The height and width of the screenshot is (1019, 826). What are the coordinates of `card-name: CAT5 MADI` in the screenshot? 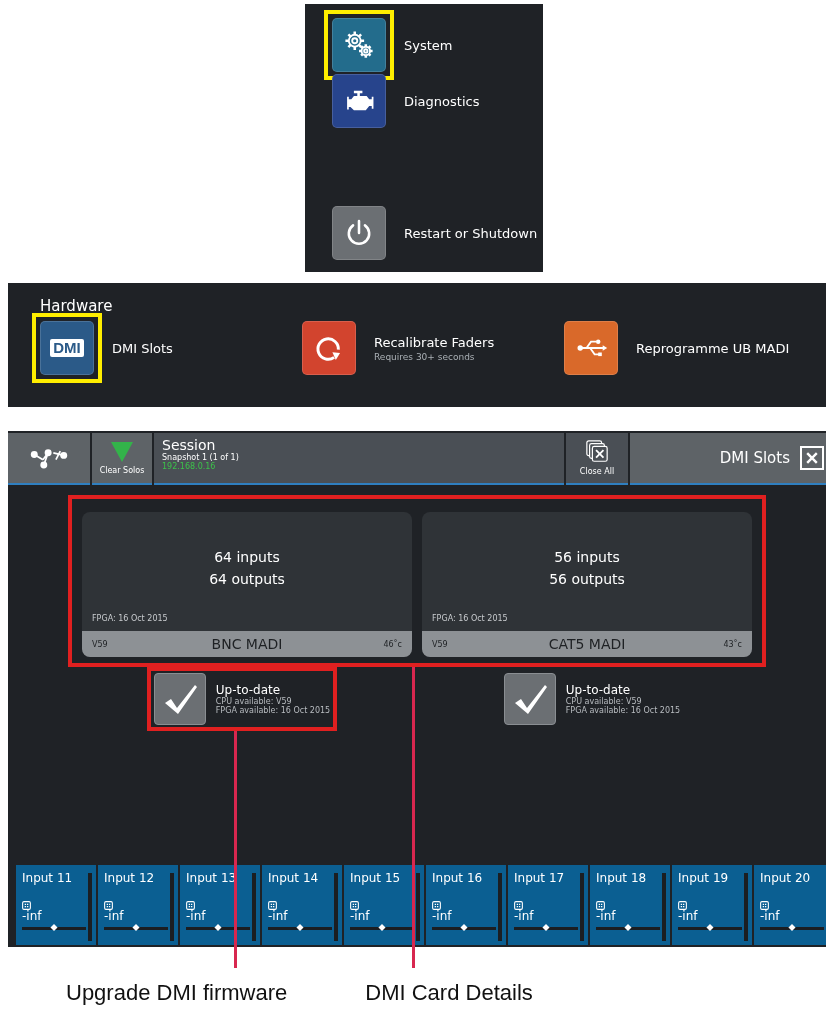 It's located at (587, 644).